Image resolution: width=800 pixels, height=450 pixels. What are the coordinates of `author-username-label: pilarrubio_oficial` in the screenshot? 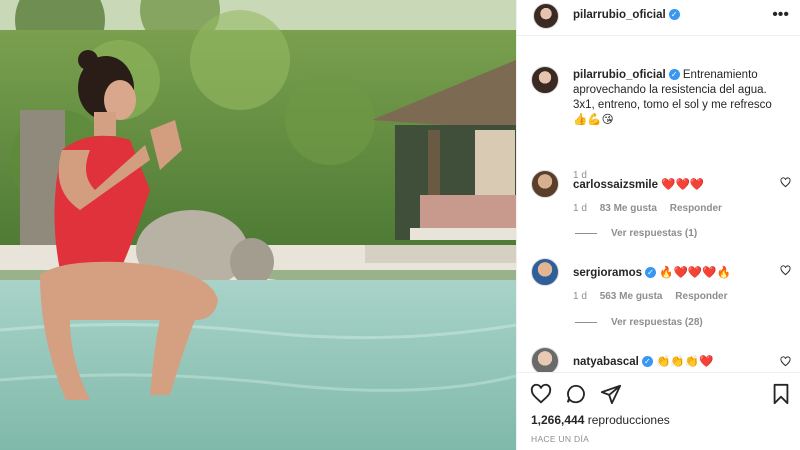 It's located at (619, 15).